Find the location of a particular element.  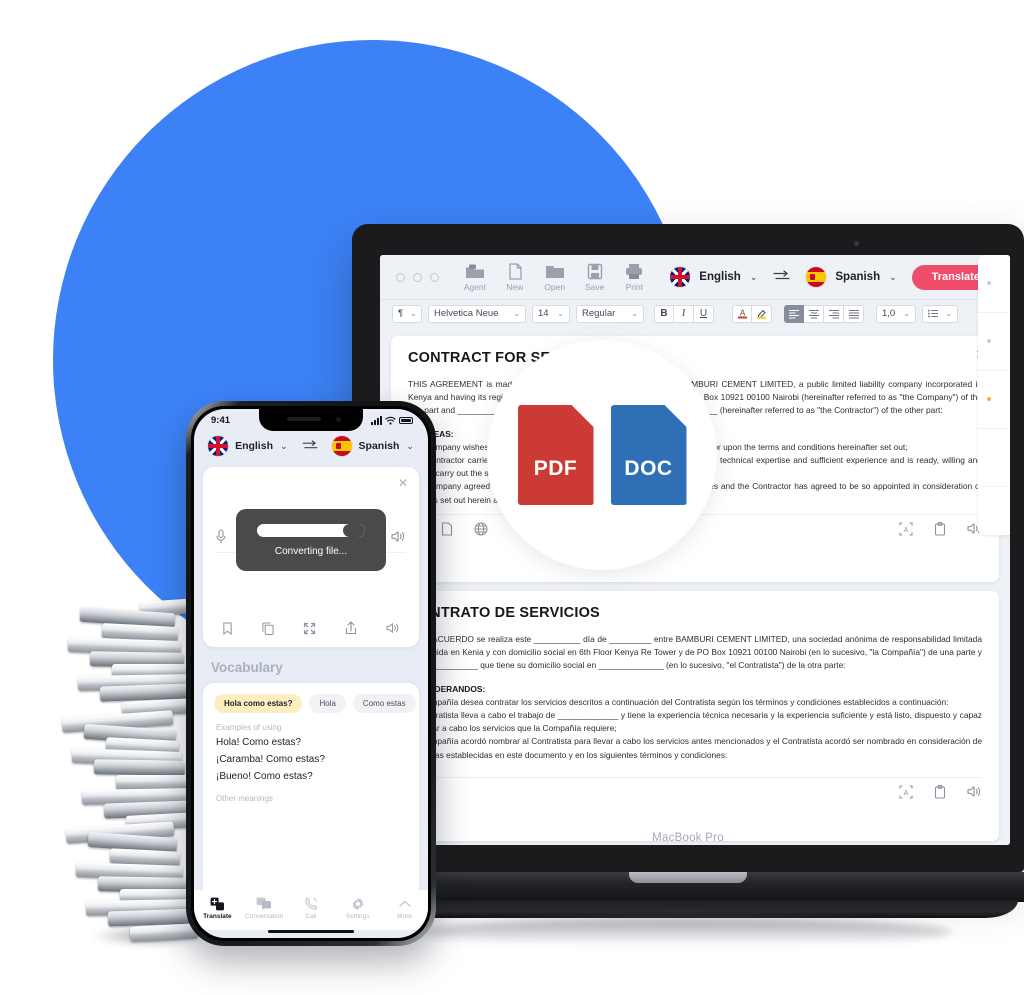

highlight-icon is located at coordinates (762, 313).